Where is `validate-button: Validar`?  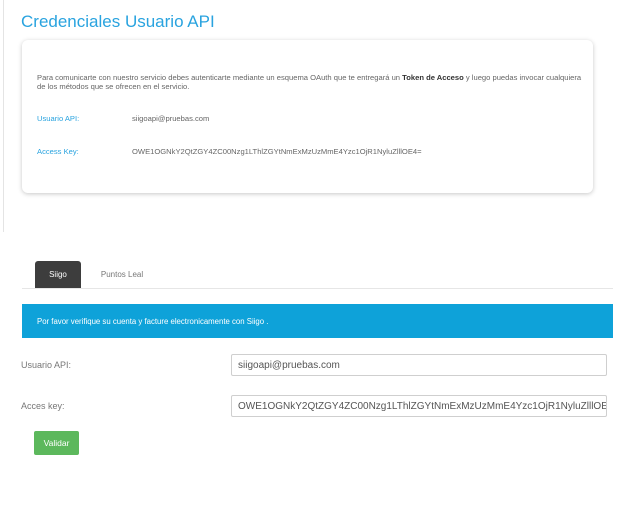
validate-button: Validar is located at coordinates (56, 443).